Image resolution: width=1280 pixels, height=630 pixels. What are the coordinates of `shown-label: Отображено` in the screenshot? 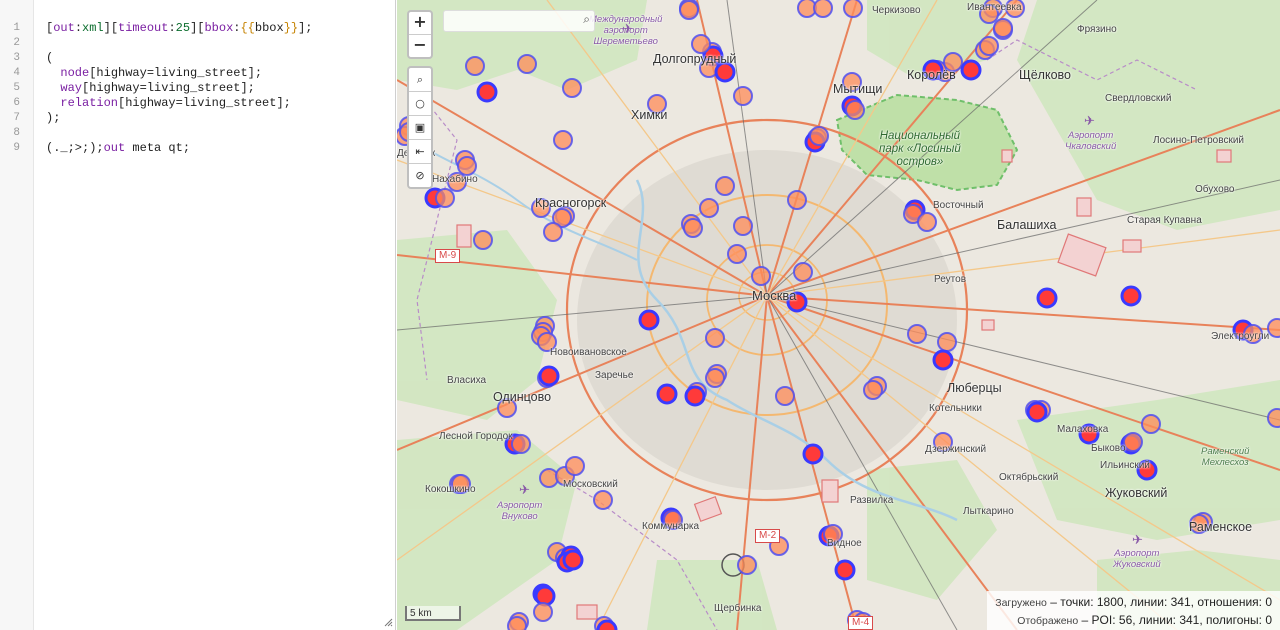 It's located at (1048, 621).